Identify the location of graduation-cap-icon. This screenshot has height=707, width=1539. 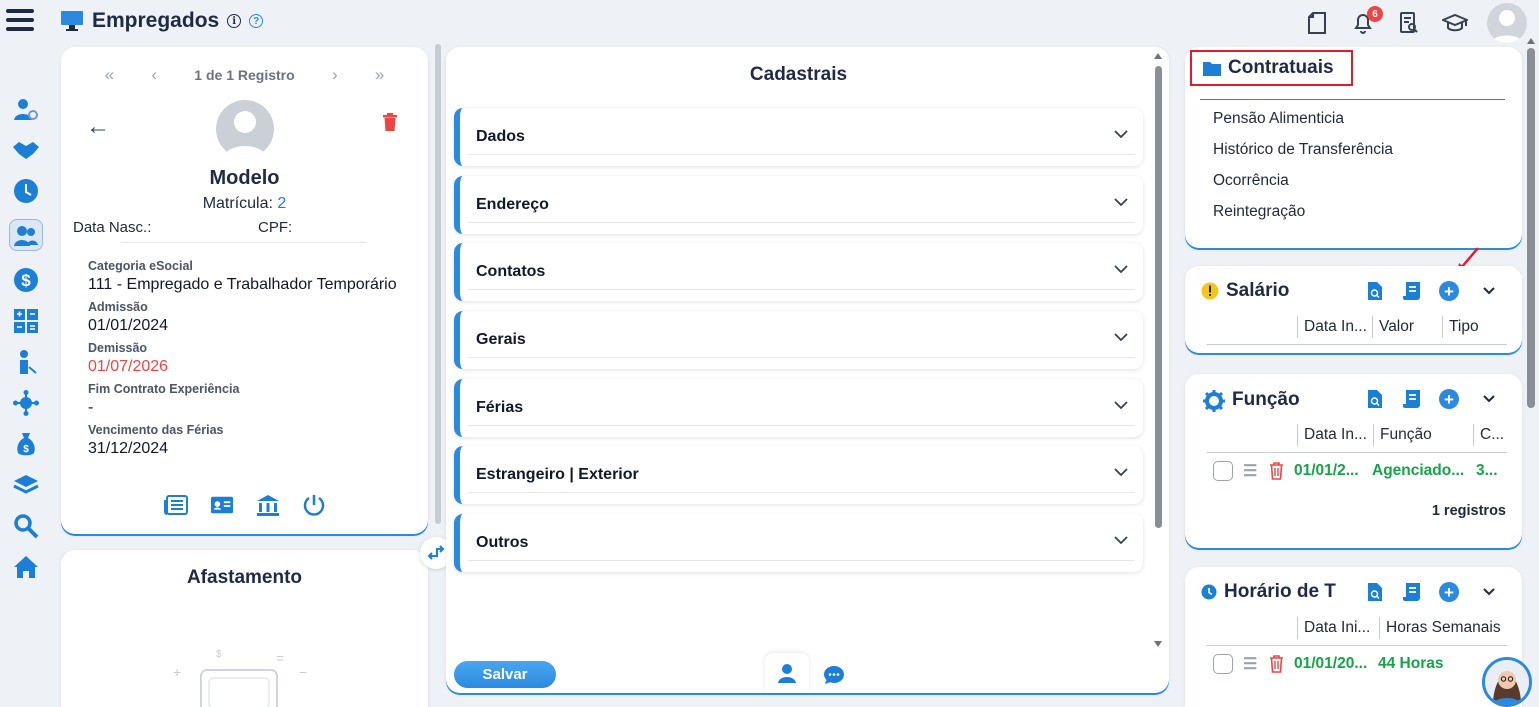
(1455, 23).